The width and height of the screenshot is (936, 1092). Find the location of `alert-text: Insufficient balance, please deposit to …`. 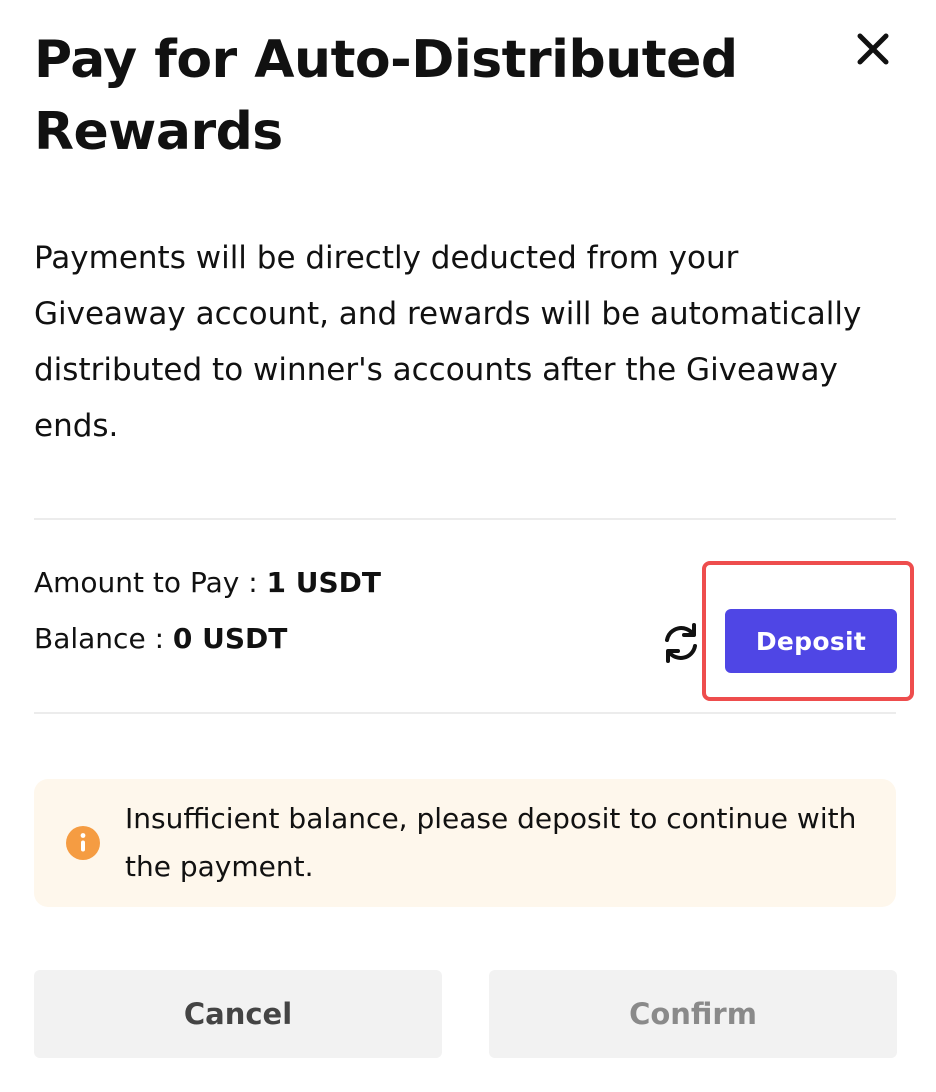

alert-text: Insufficient balance, please deposit to … is located at coordinates (491, 842).